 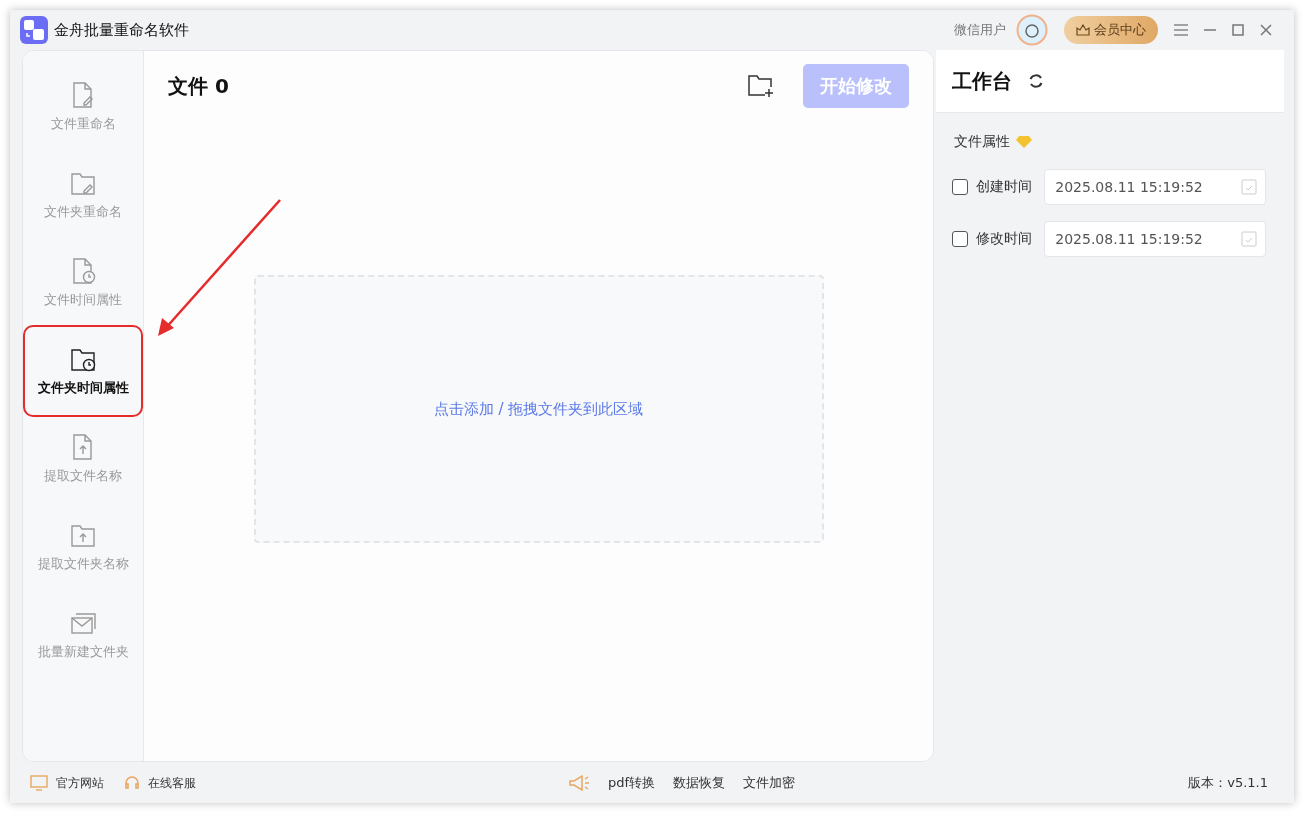 I want to click on headset-icon, so click(x=132, y=783).